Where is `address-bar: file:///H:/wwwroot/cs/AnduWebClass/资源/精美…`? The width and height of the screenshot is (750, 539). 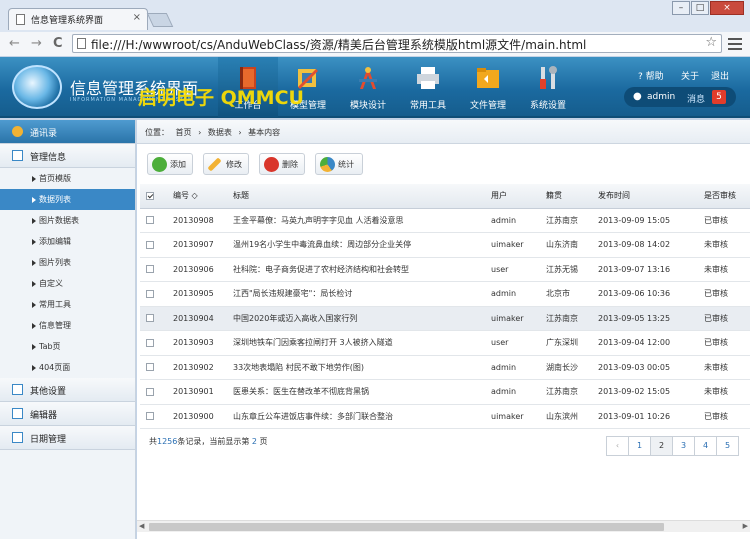 address-bar: file:///H:/wwwroot/cs/AnduWebClass/资源/精美… is located at coordinates (397, 43).